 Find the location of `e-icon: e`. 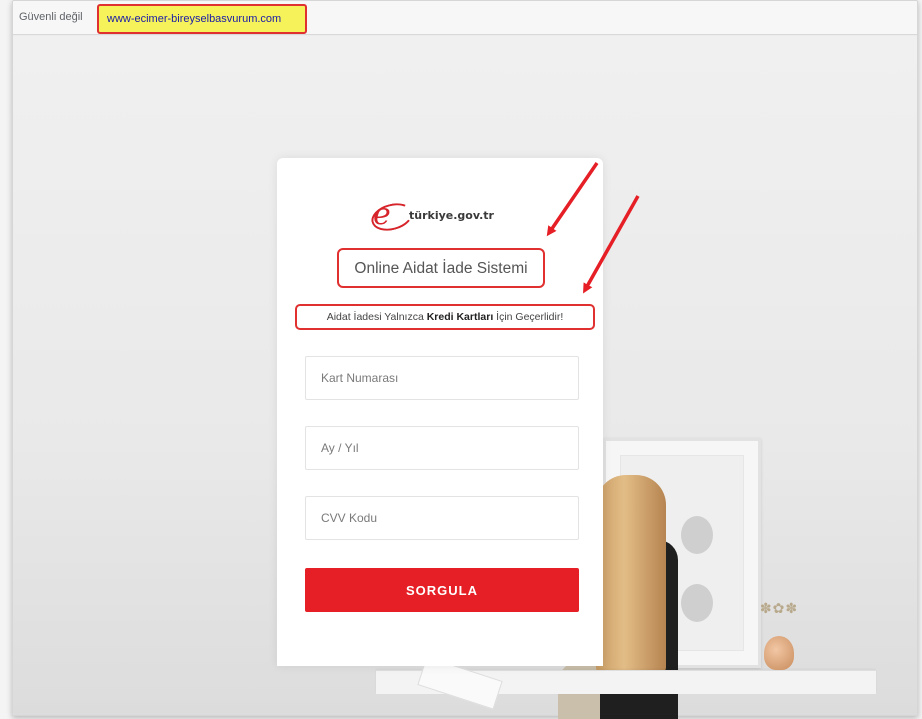

e-icon: e is located at coordinates (382, 214).